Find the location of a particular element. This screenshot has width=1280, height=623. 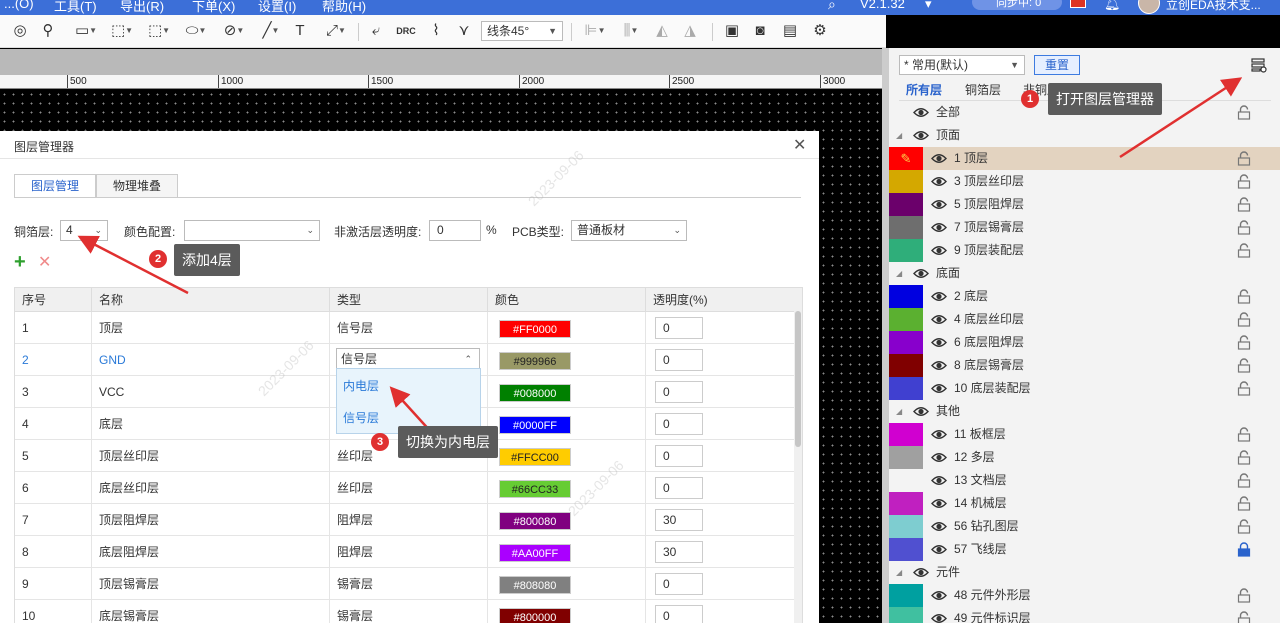

layer-row: 4 底层丝印层 is located at coordinates (1084, 319).